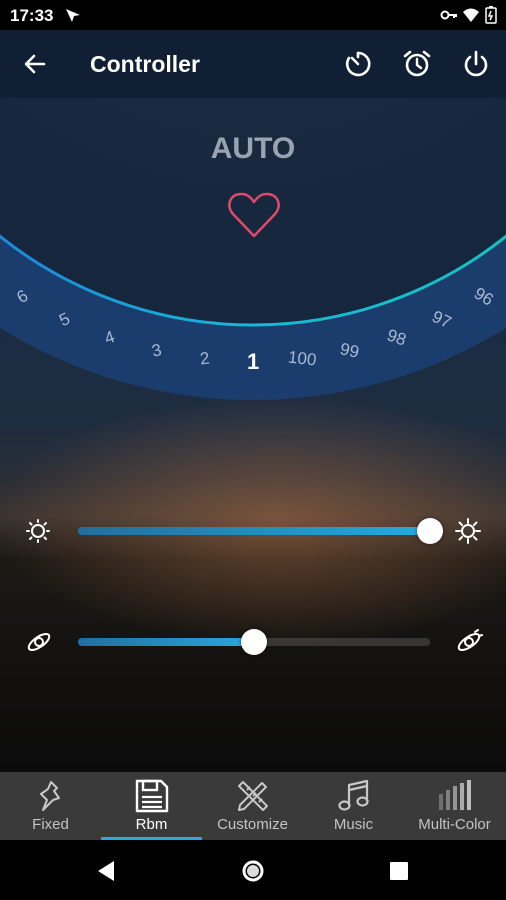  I want to click on brightness-high-icon, so click(468, 531).